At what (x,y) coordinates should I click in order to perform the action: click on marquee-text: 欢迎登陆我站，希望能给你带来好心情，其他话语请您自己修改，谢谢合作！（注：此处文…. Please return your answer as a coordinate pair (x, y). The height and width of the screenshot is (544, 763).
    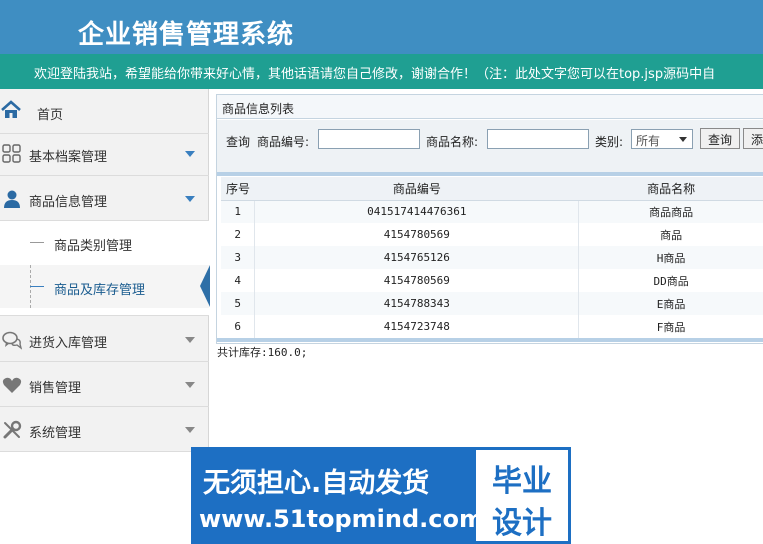
    Looking at the image, I should click on (375, 74).